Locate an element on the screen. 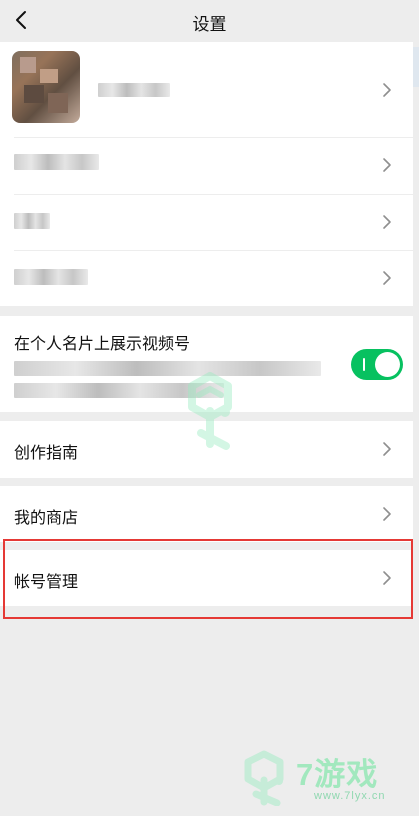 The height and width of the screenshot is (816, 419). video-channel-display-toggle is located at coordinates (377, 364).